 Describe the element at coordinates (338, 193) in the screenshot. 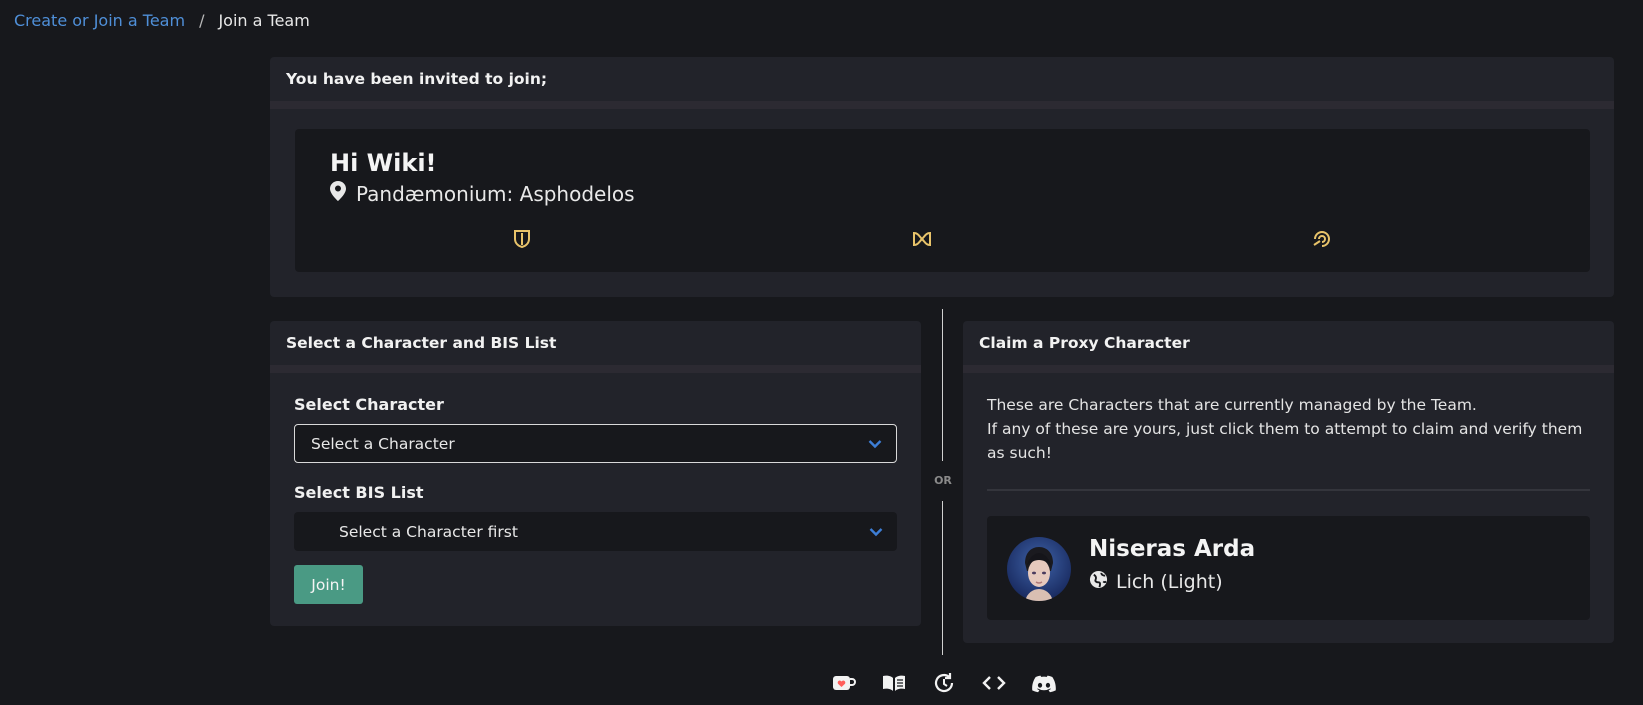

I see `map-pin-icon` at that location.